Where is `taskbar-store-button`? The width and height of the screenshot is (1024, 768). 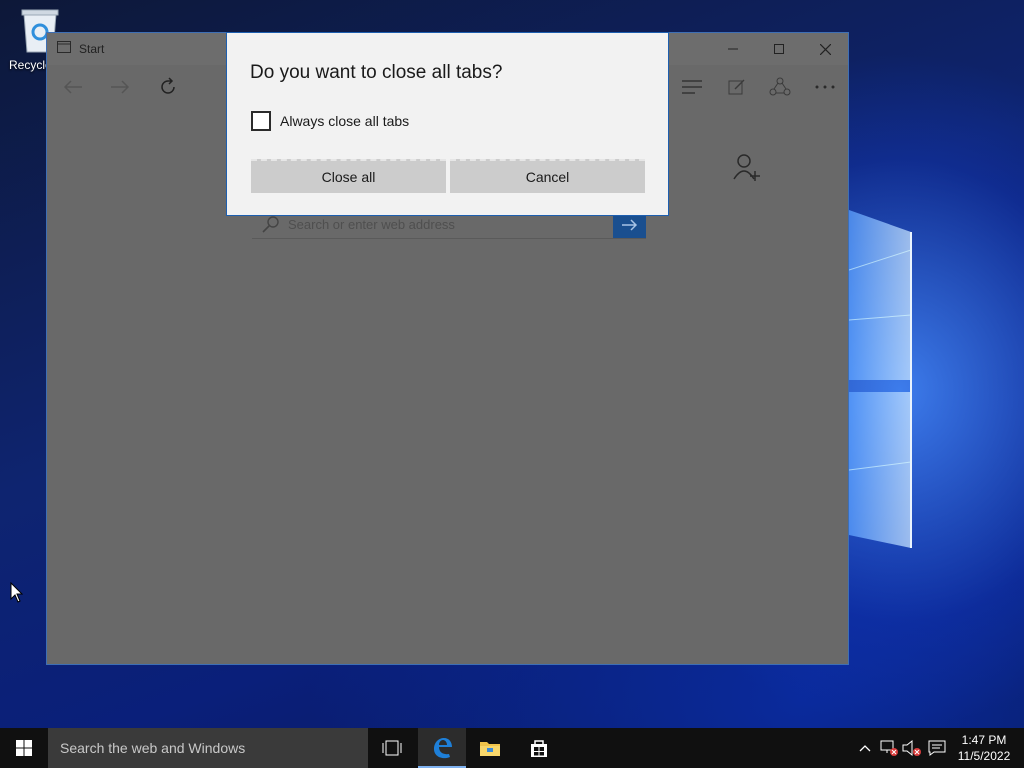 taskbar-store-button is located at coordinates (539, 748).